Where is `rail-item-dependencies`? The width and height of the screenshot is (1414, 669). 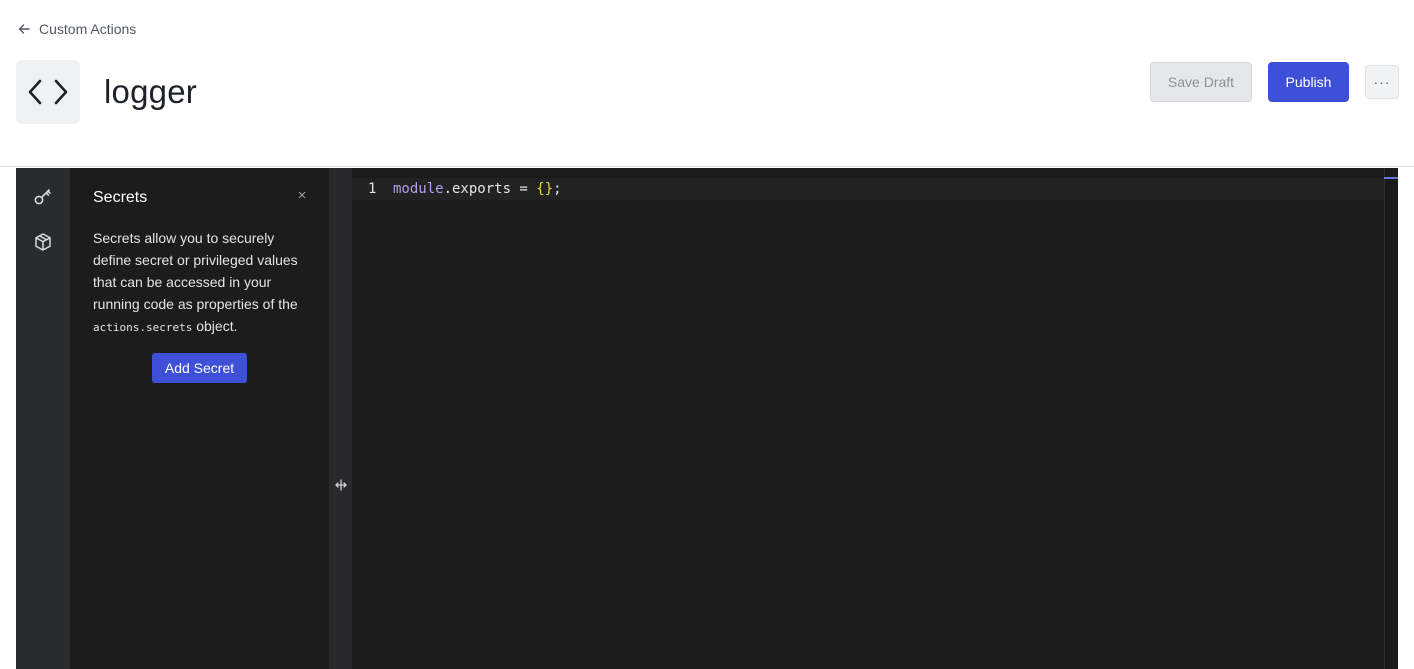 rail-item-dependencies is located at coordinates (43, 242).